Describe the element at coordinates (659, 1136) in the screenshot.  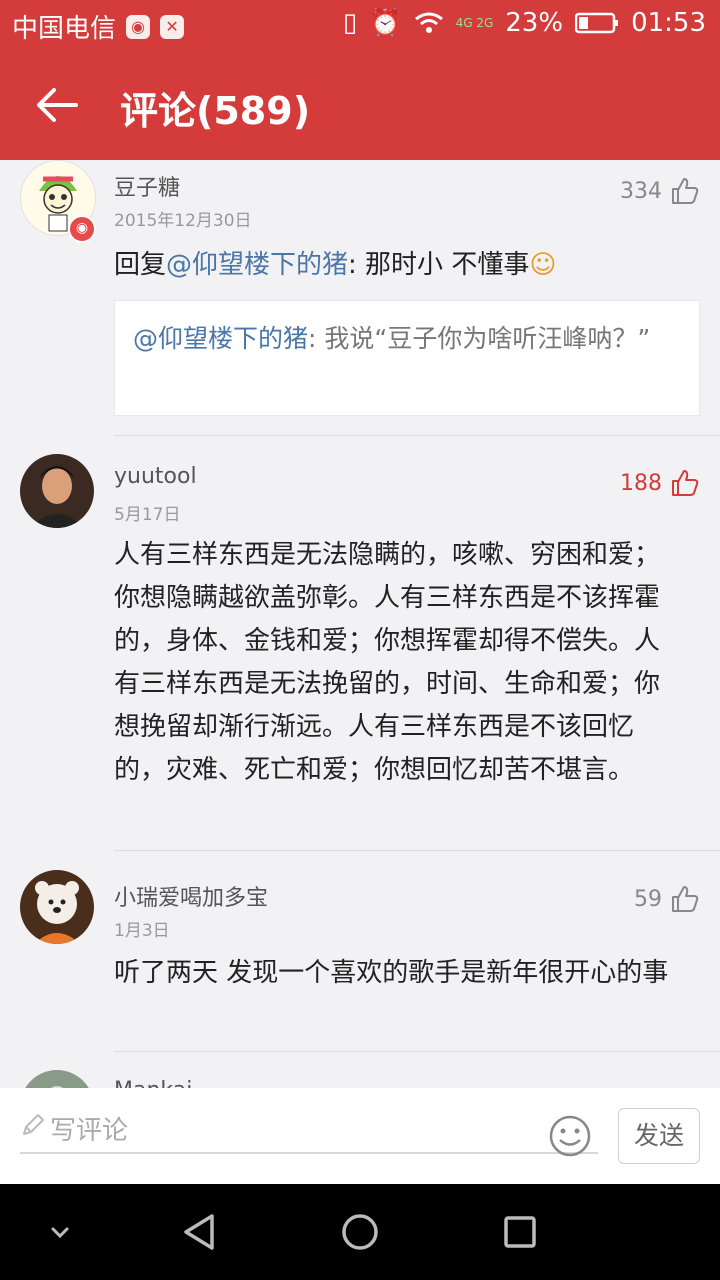
I see `send-button: 发送` at that location.